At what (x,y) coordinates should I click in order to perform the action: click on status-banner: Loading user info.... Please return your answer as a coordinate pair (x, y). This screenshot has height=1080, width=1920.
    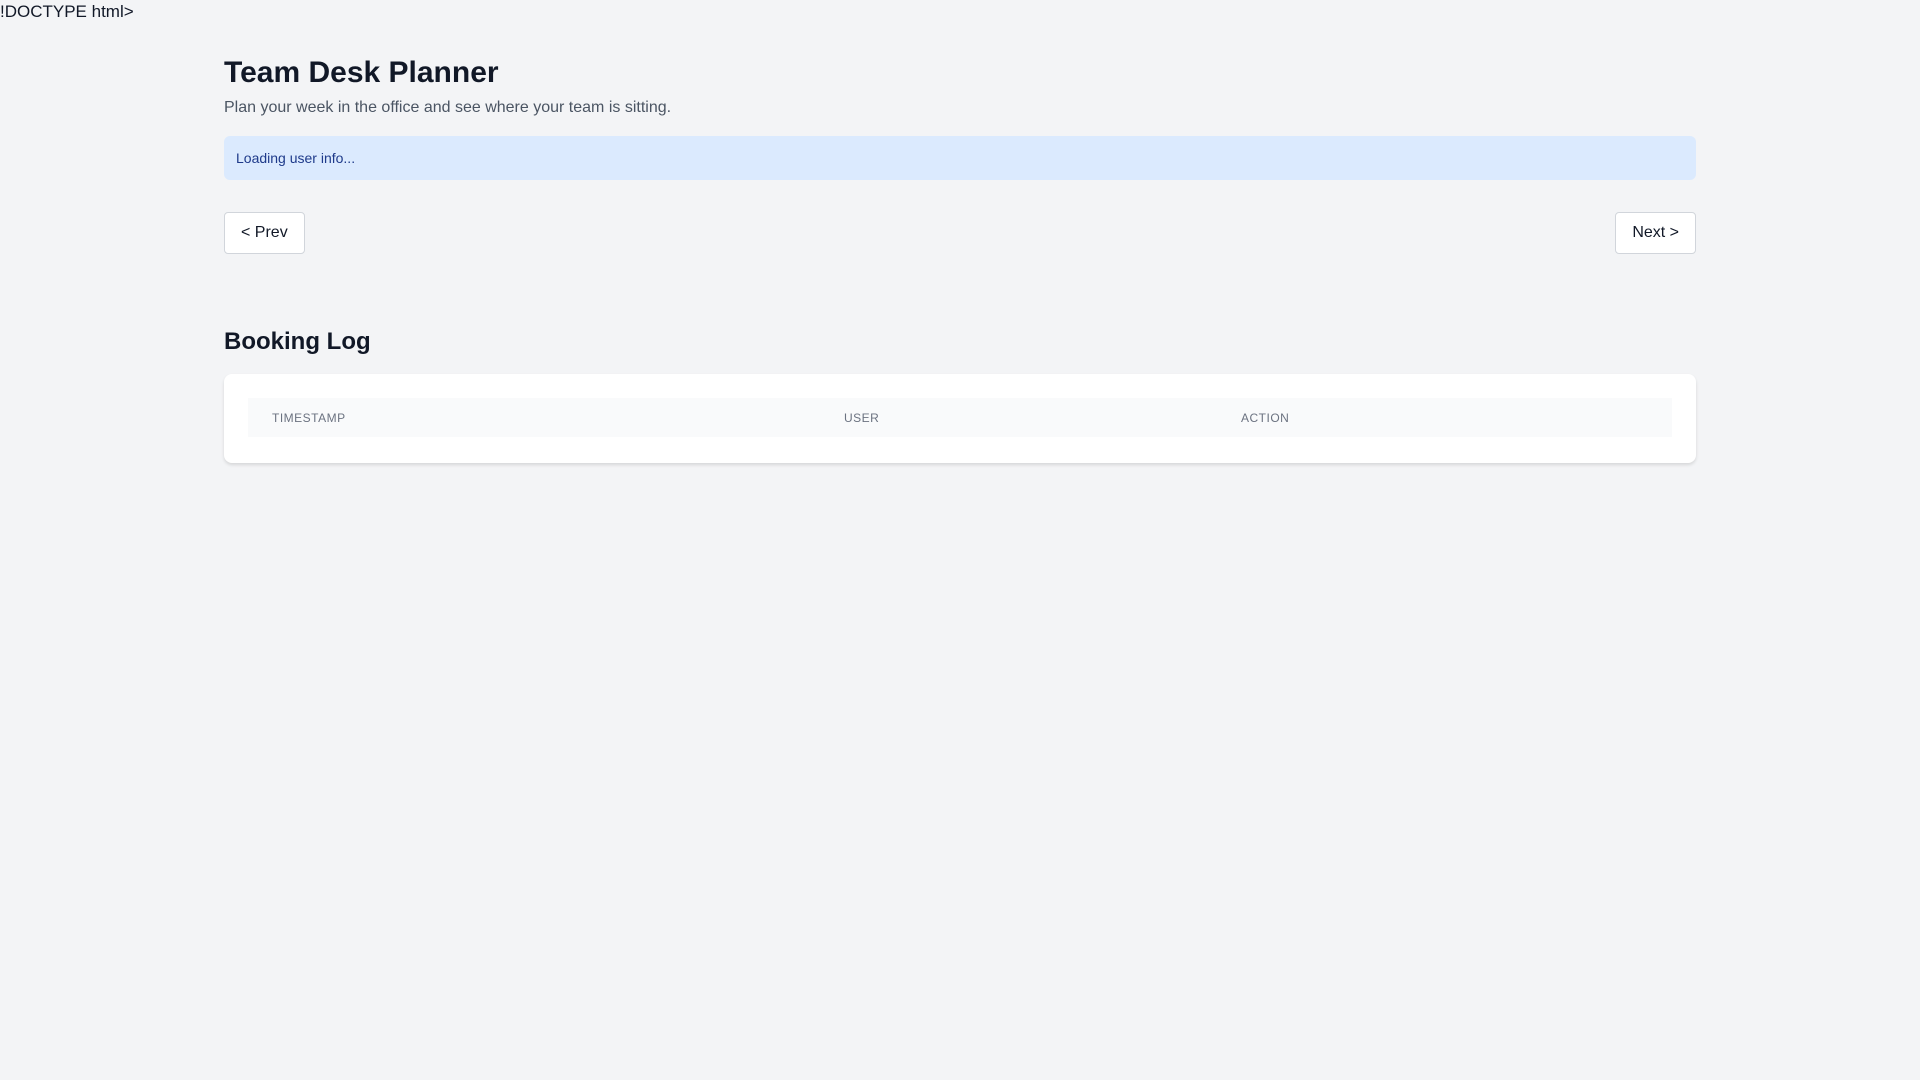
    Looking at the image, I should click on (960, 158).